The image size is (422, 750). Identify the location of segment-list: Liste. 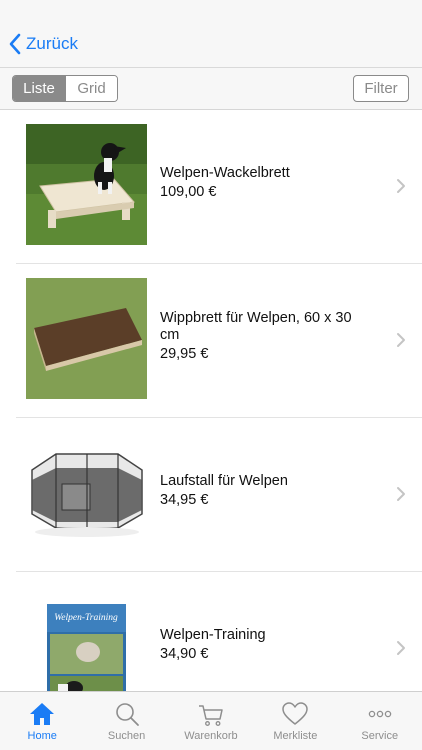
(39, 88).